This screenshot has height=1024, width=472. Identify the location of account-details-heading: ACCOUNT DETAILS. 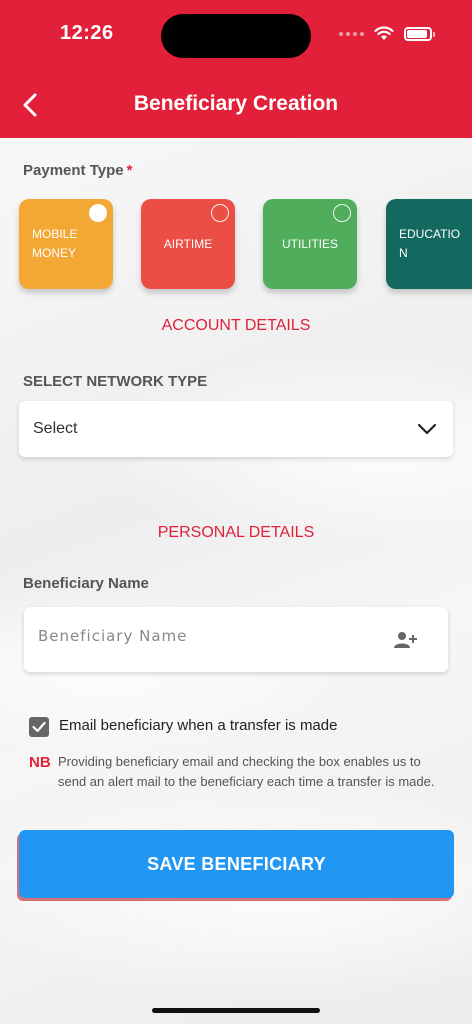
(236, 325).